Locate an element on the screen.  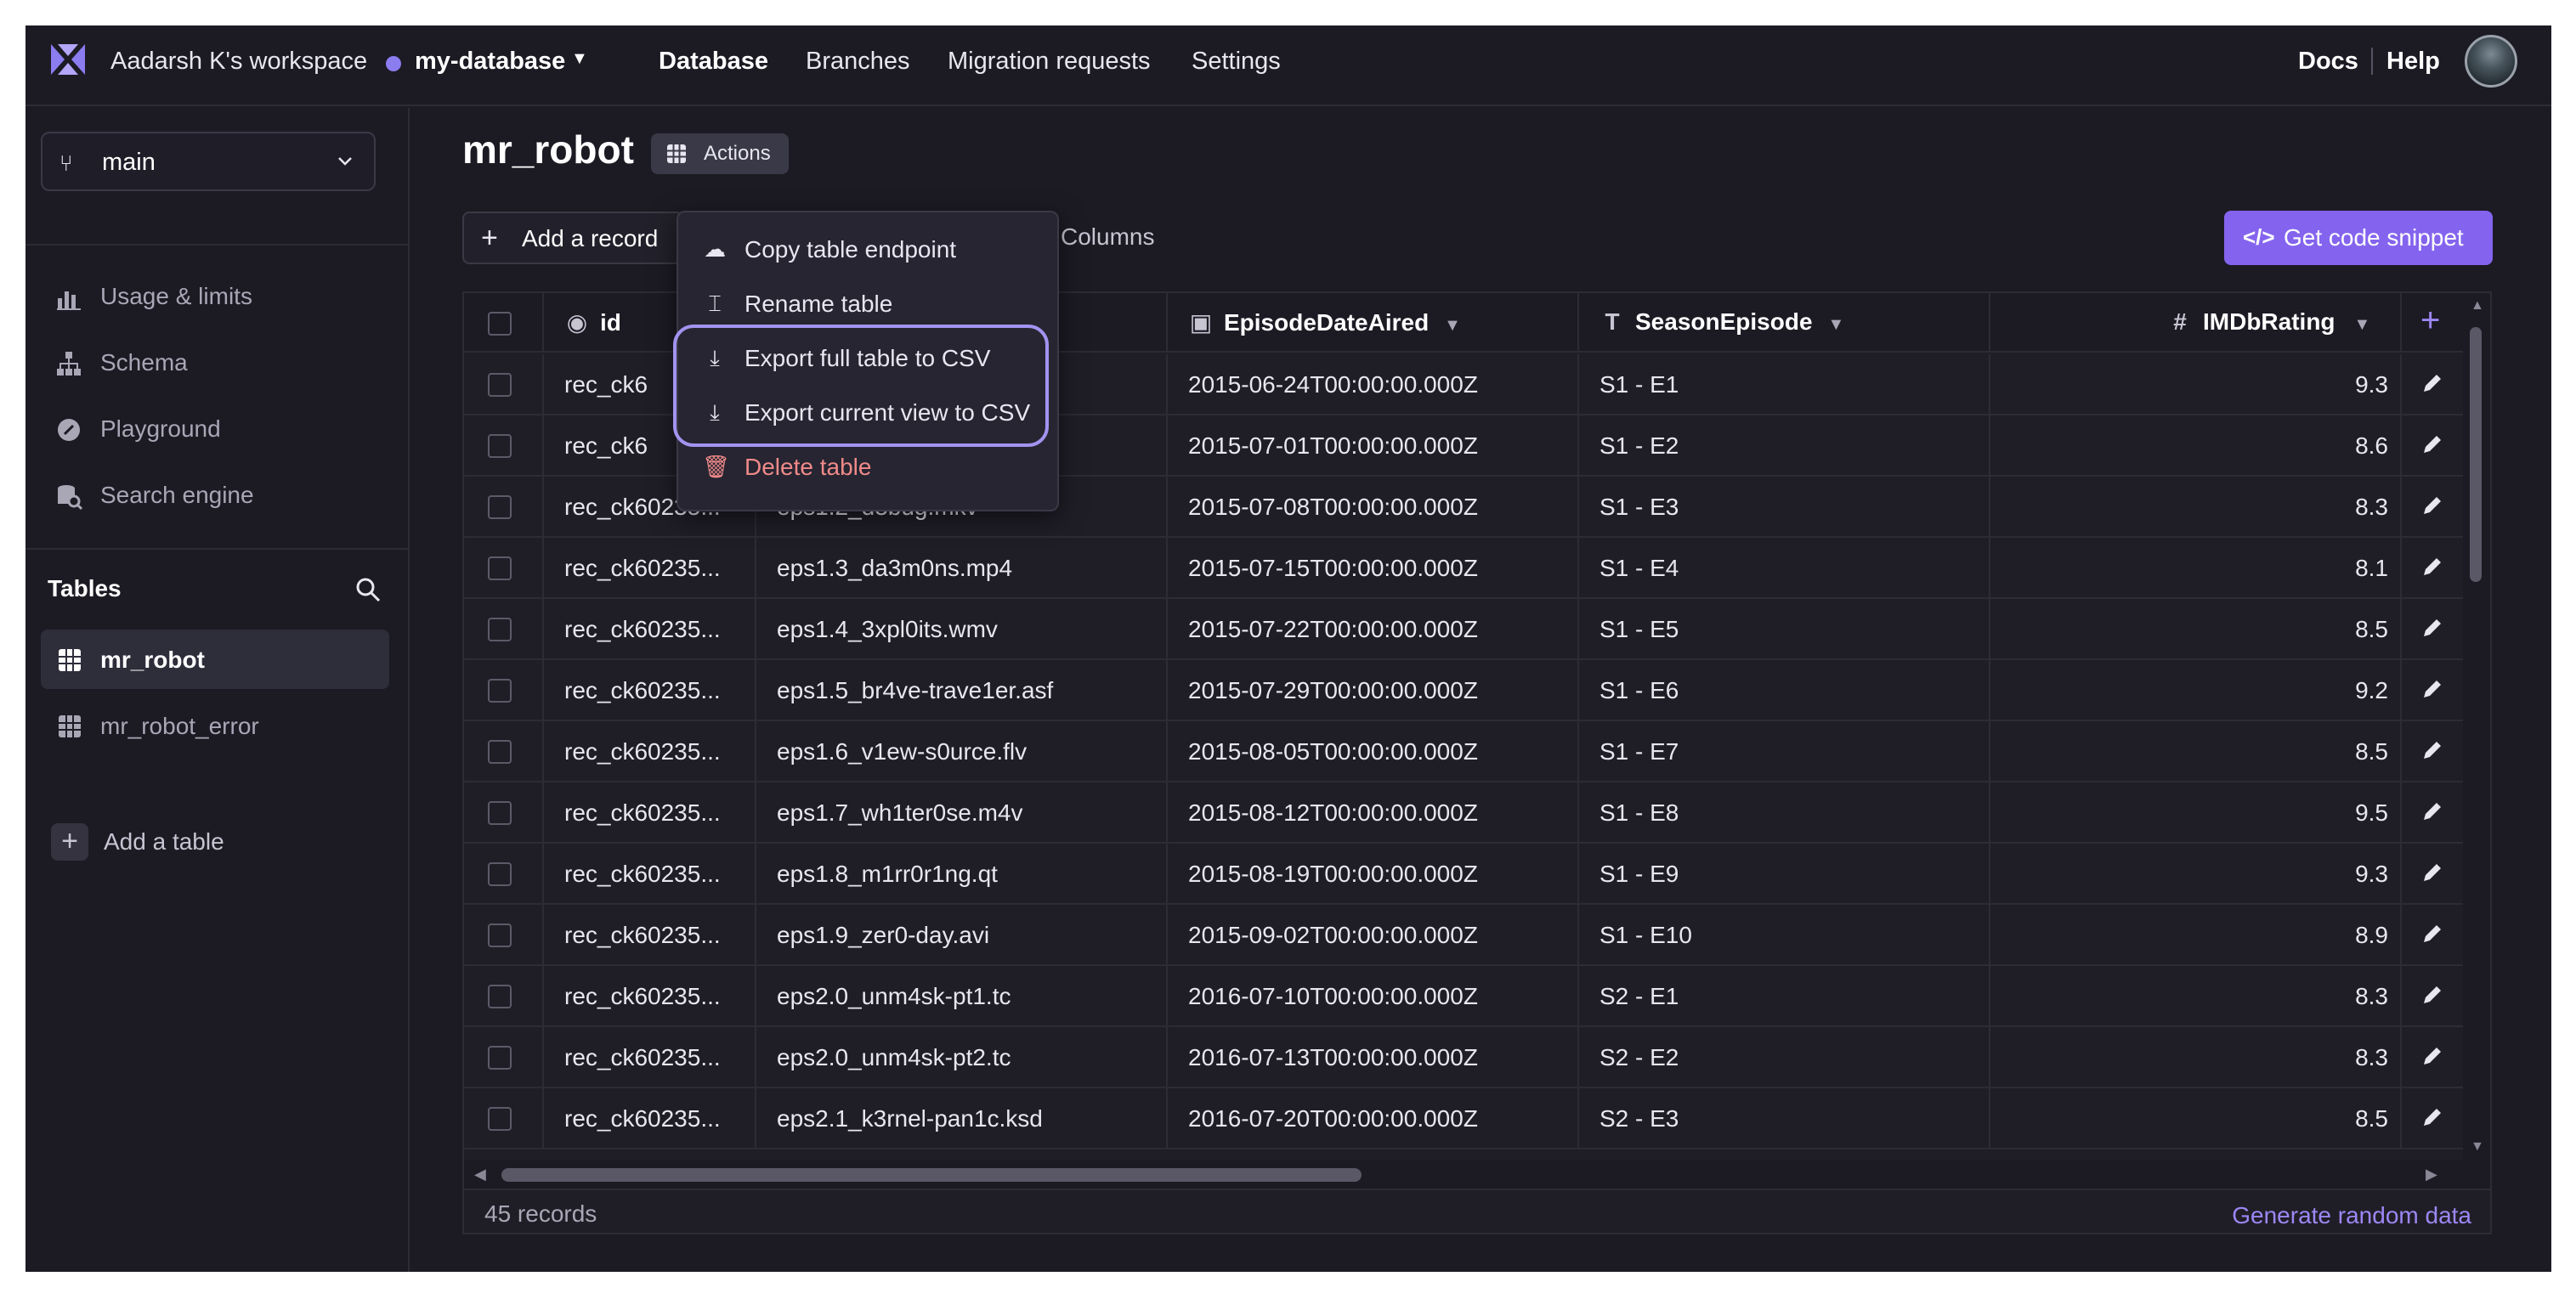
add-record-button: + Add a record is located at coordinates (572, 238).